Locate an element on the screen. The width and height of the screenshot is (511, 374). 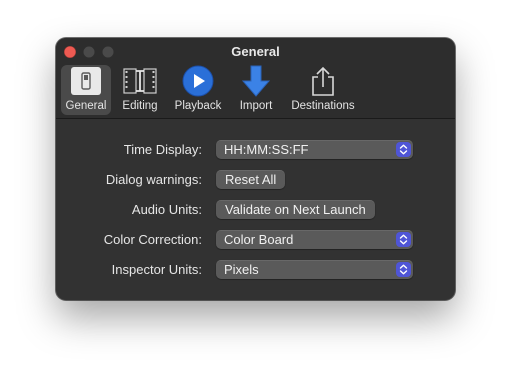
time-display-popup: HH:MM:SS:FF is located at coordinates (314, 149).